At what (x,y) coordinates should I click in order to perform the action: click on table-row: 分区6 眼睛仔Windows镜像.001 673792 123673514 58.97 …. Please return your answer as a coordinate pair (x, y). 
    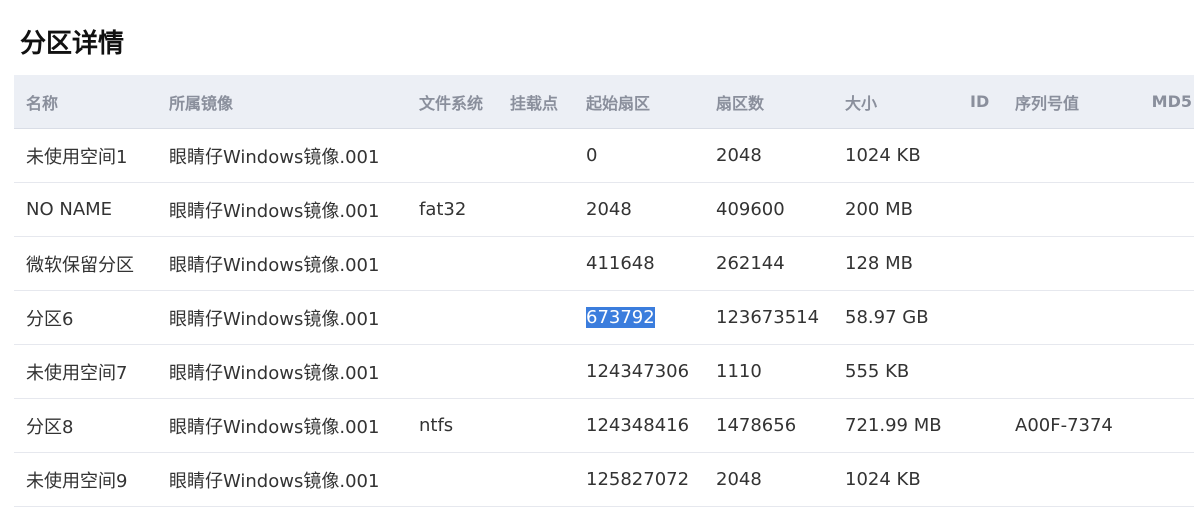
    Looking at the image, I should click on (604, 317).